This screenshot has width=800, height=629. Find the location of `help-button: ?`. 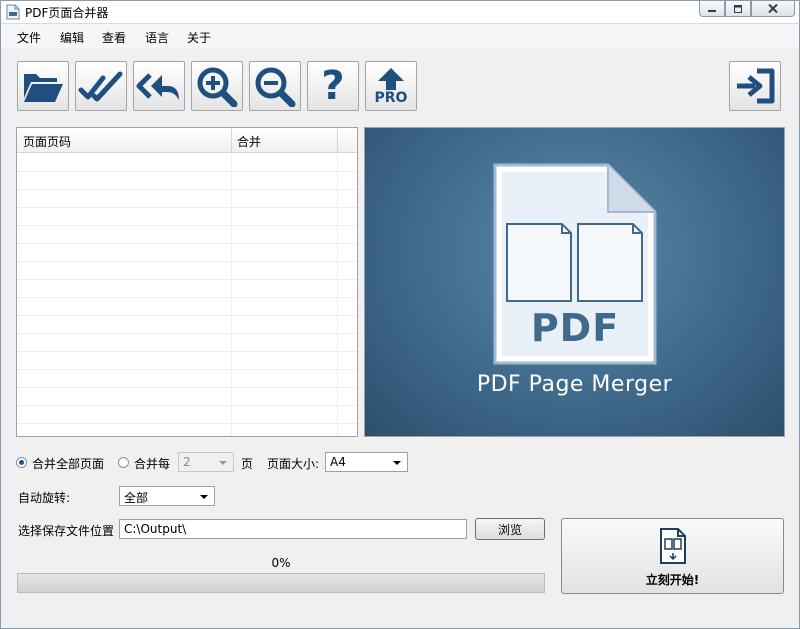

help-button: ? is located at coordinates (333, 86).